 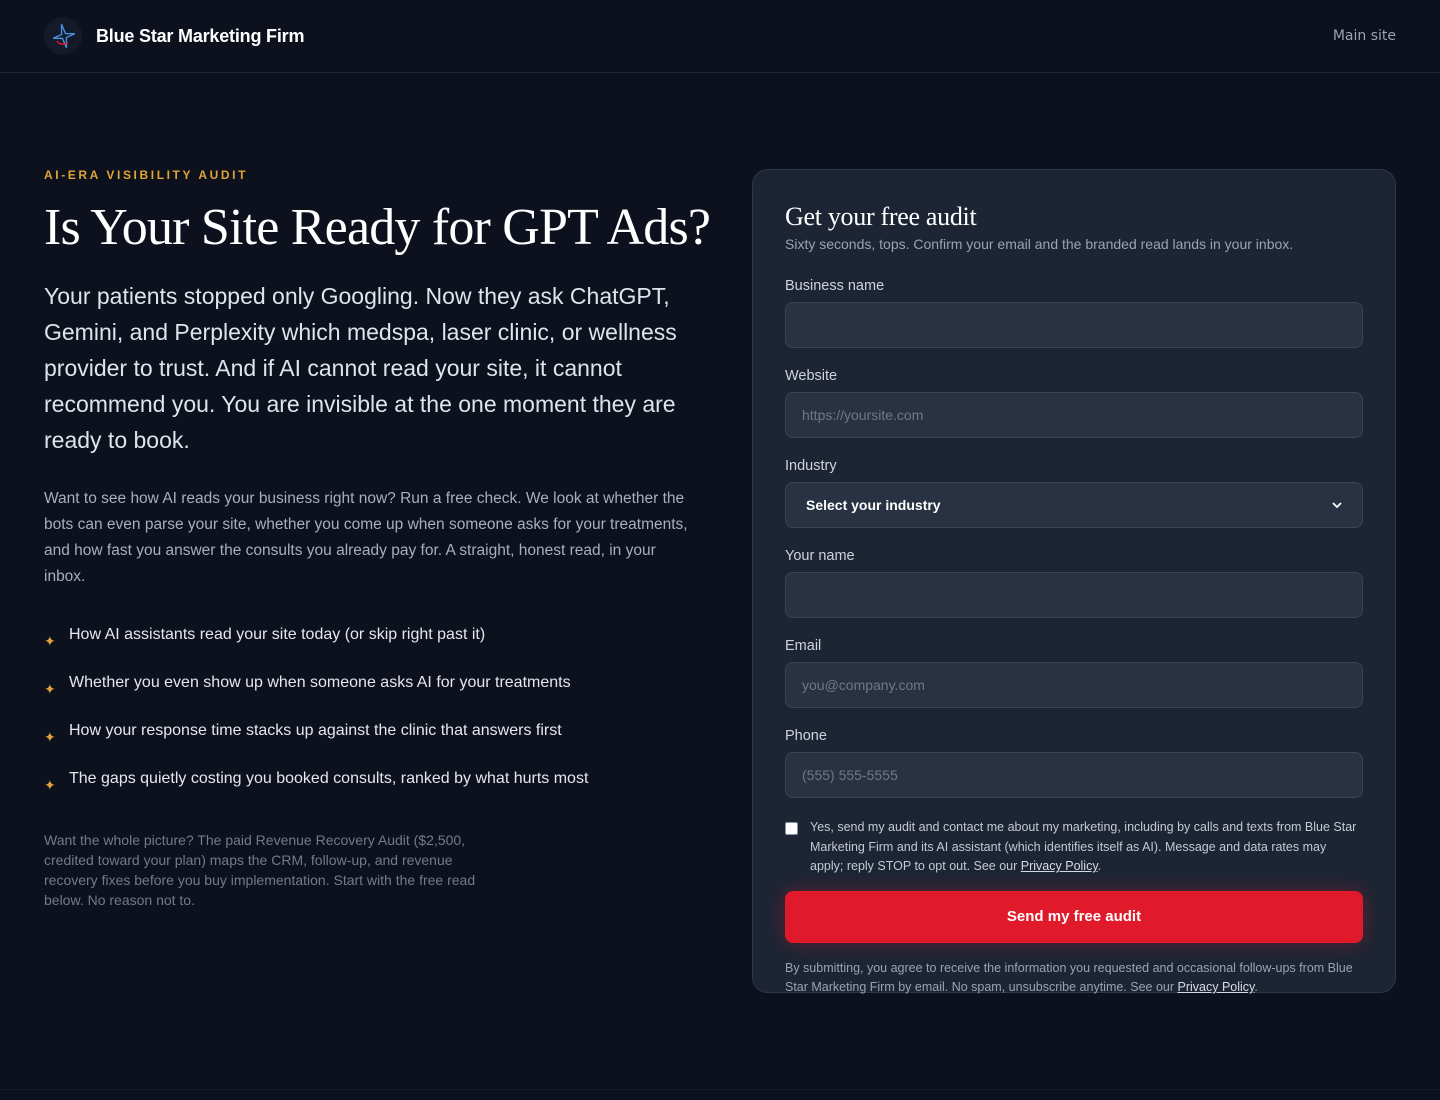 I want to click on business-name-field-group: Business name, so click(x=1074, y=313).